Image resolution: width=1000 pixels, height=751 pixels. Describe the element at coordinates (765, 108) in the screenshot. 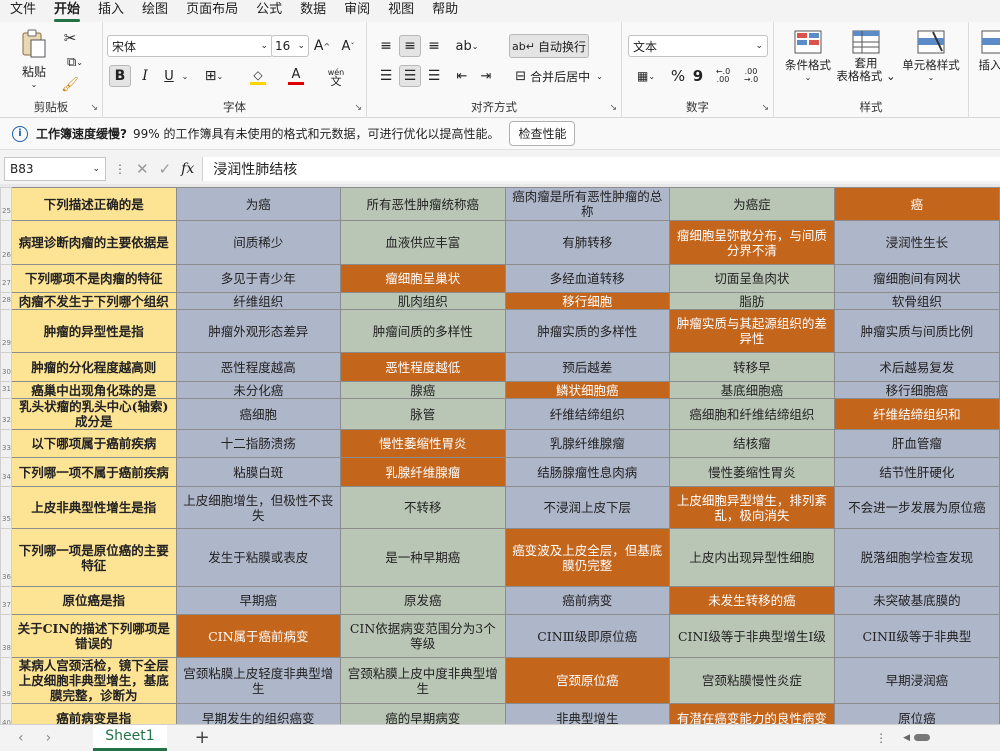

I see `number-launcher-icon: ↘` at that location.